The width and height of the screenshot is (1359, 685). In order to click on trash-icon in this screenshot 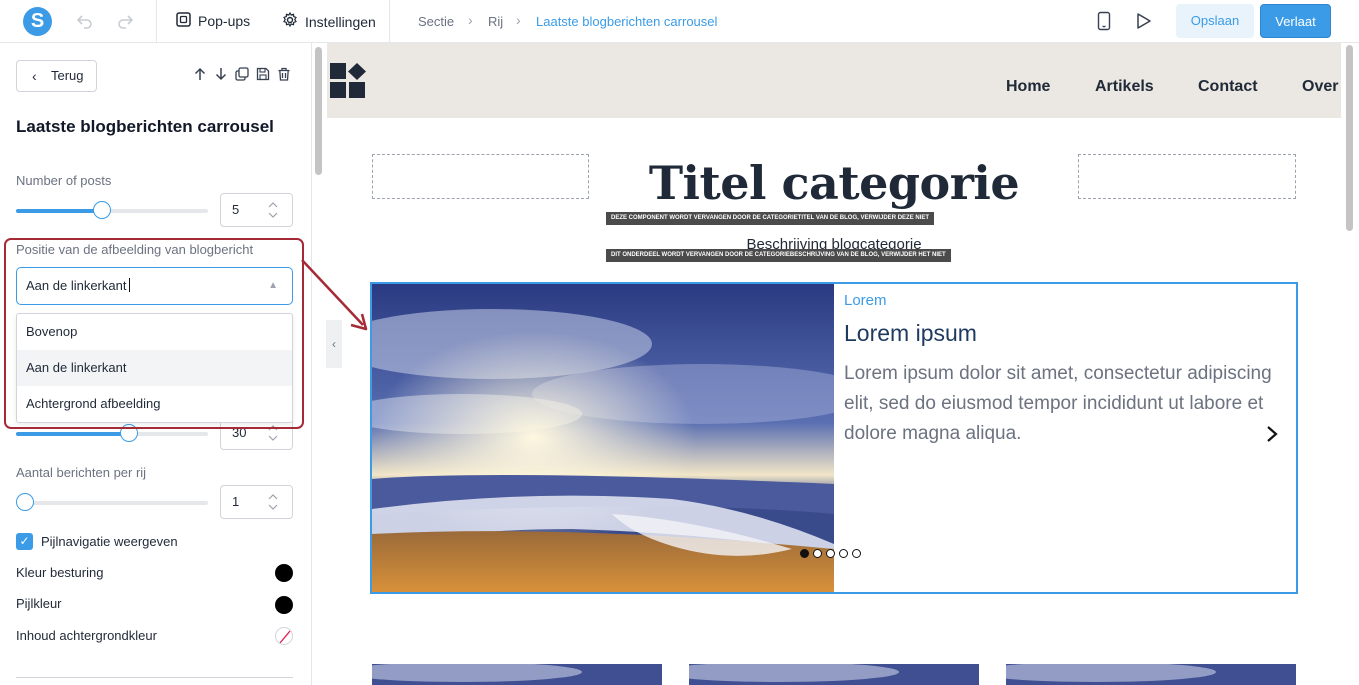, I will do `click(284, 76)`.